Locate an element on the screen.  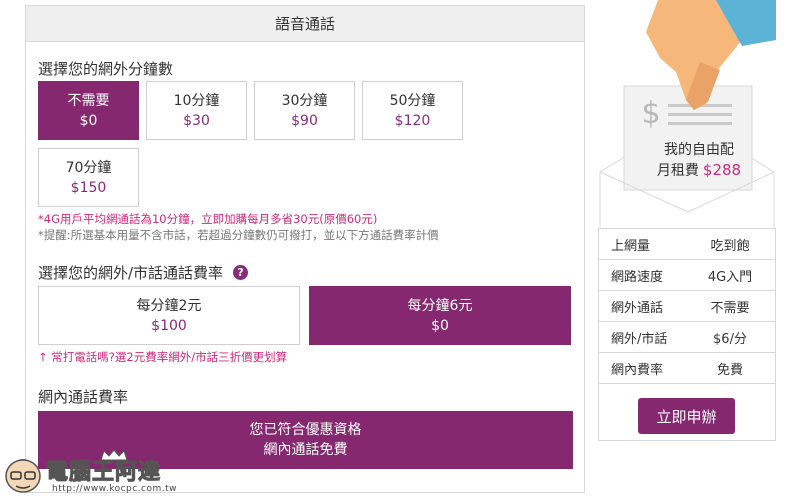
inner-rate-section-title: 網內通話費率 is located at coordinates (83, 397).